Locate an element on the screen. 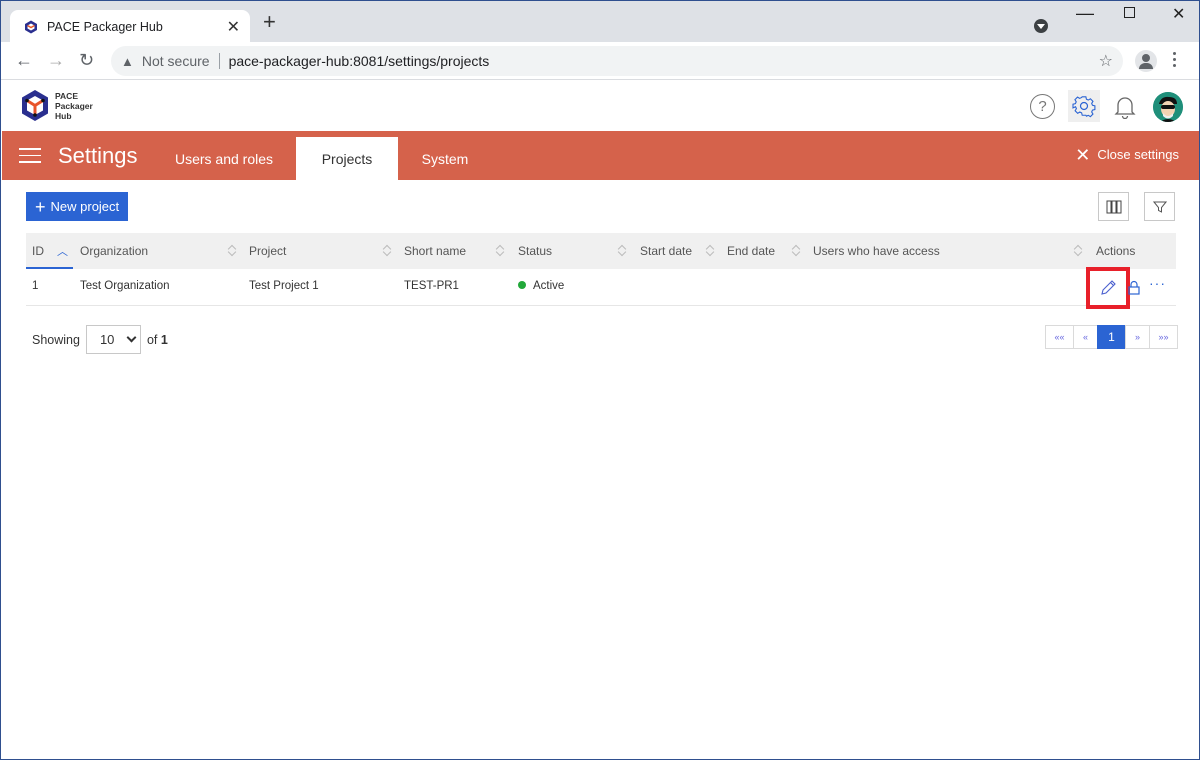  user-avatar is located at coordinates (1168, 107).